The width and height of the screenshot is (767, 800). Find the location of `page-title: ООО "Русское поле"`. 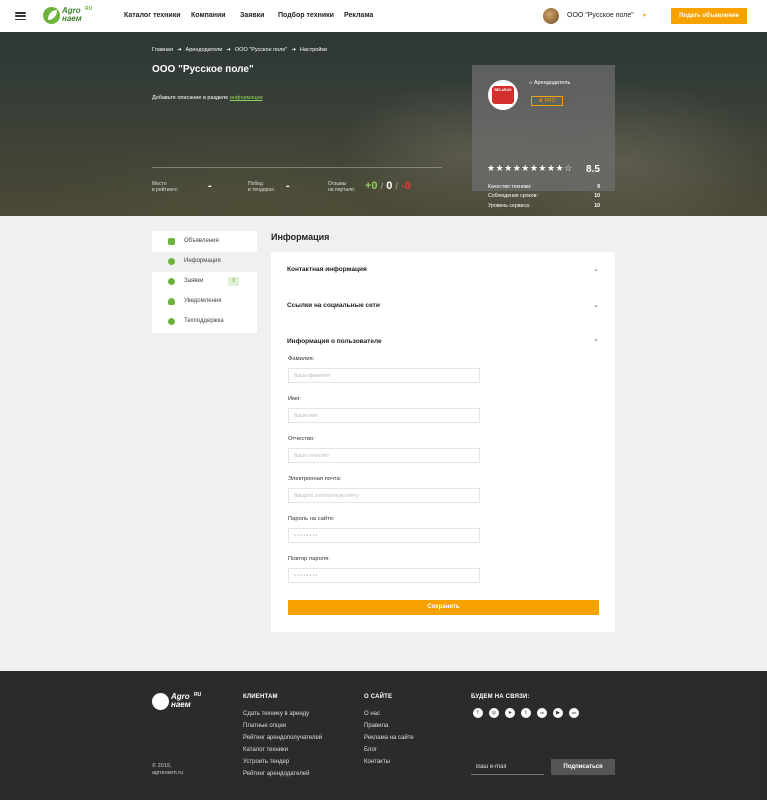

page-title: ООО "Русское поле" is located at coordinates (203, 69).